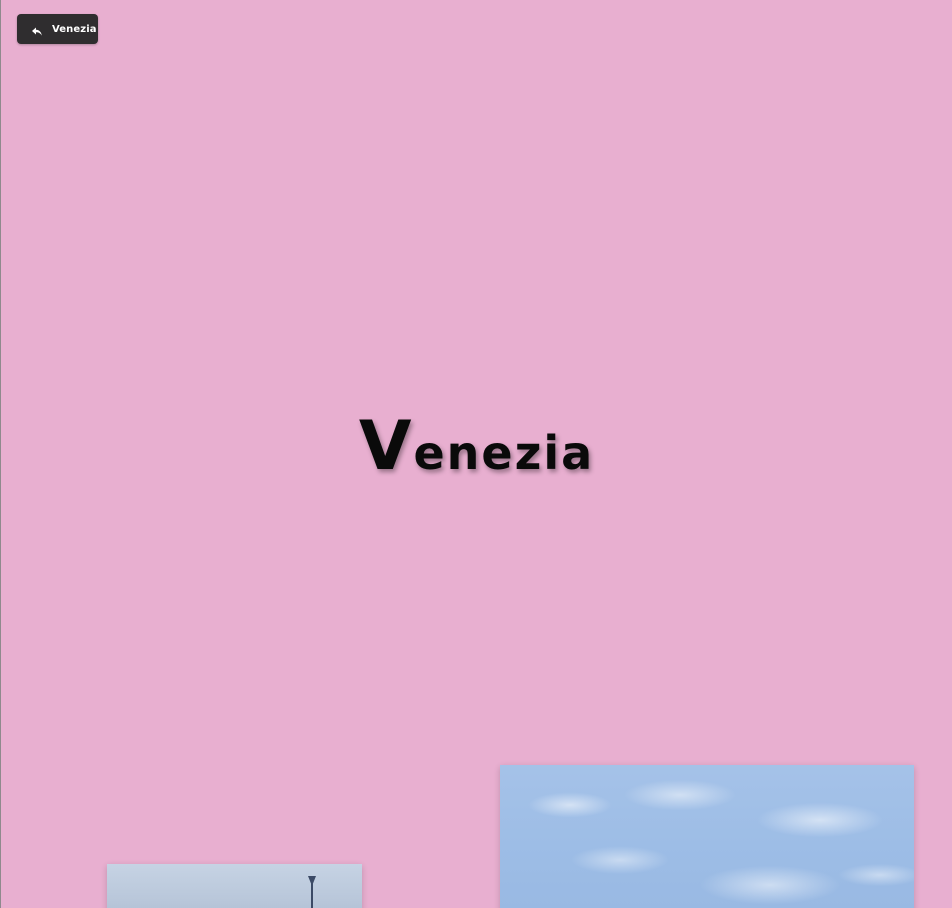  I want to click on page-title-first-letter: V, so click(386, 446).